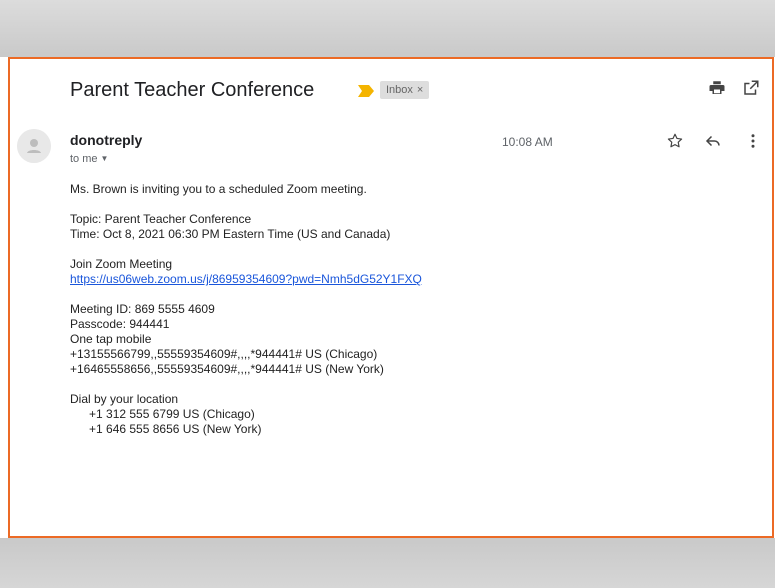 This screenshot has height=588, width=775. What do you see at coordinates (84, 159) in the screenshot?
I see `recipient-text: to me` at bounding box center [84, 159].